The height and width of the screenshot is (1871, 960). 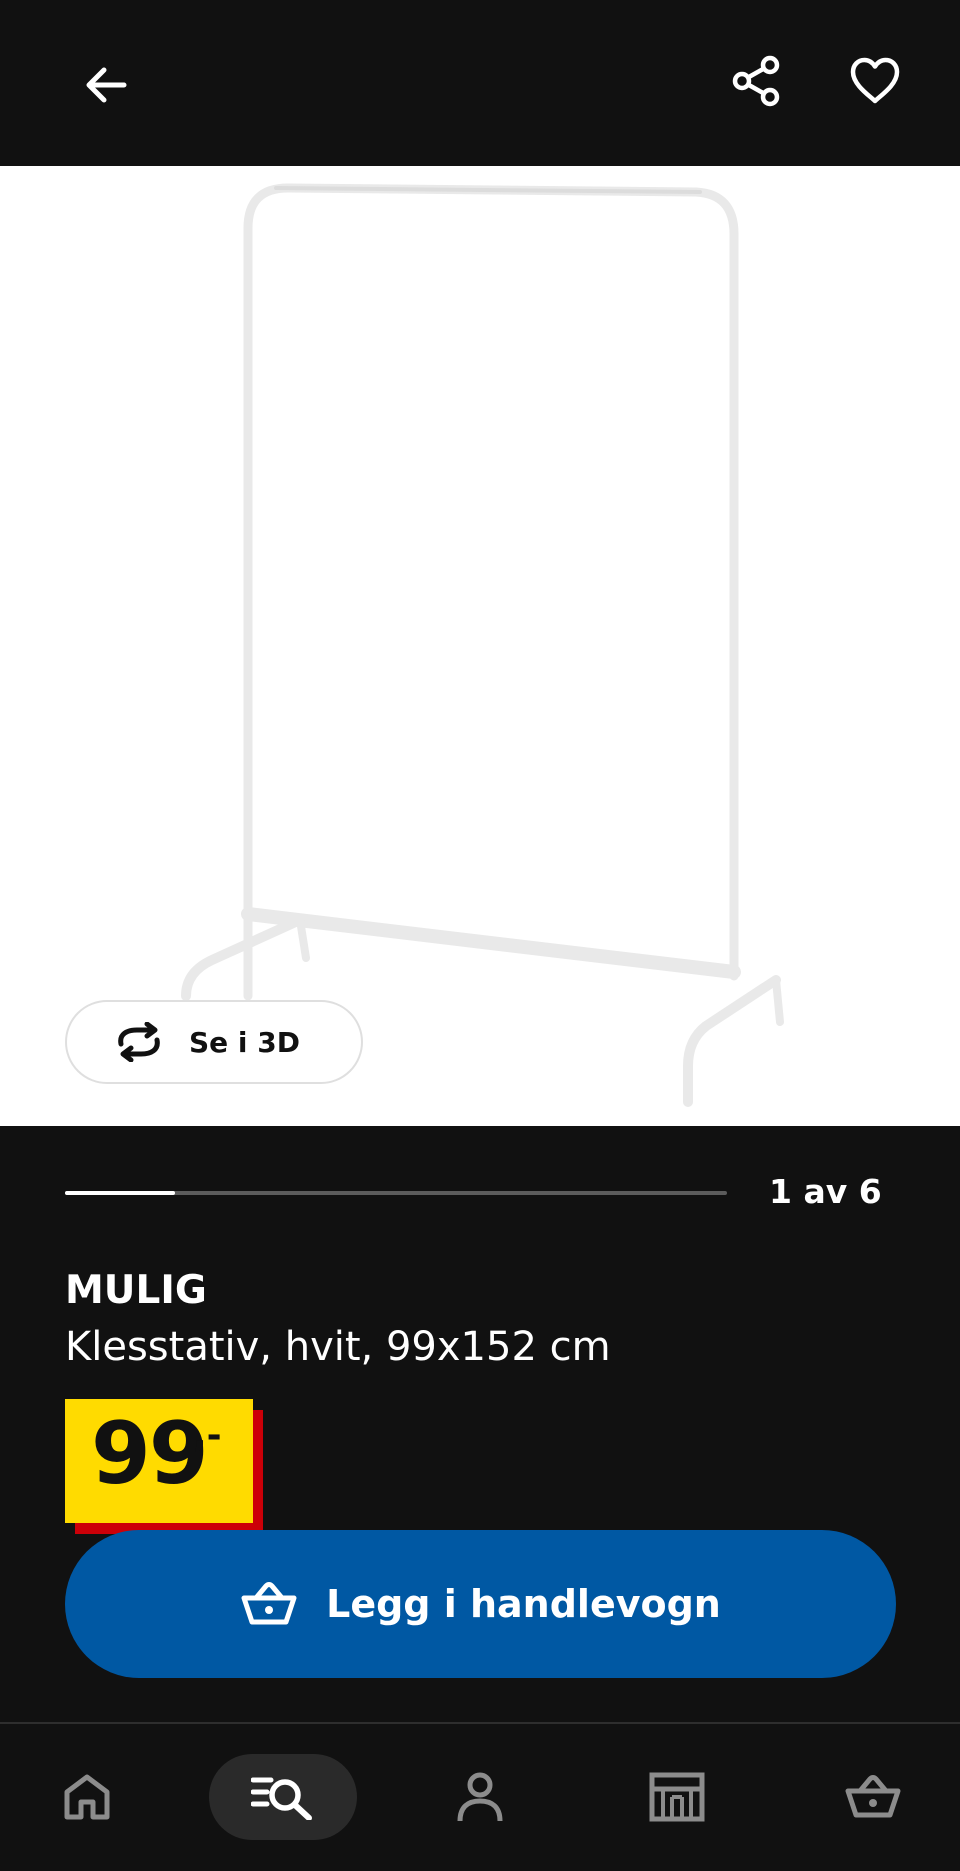 I want to click on nav-account, so click(x=480, y=1797).